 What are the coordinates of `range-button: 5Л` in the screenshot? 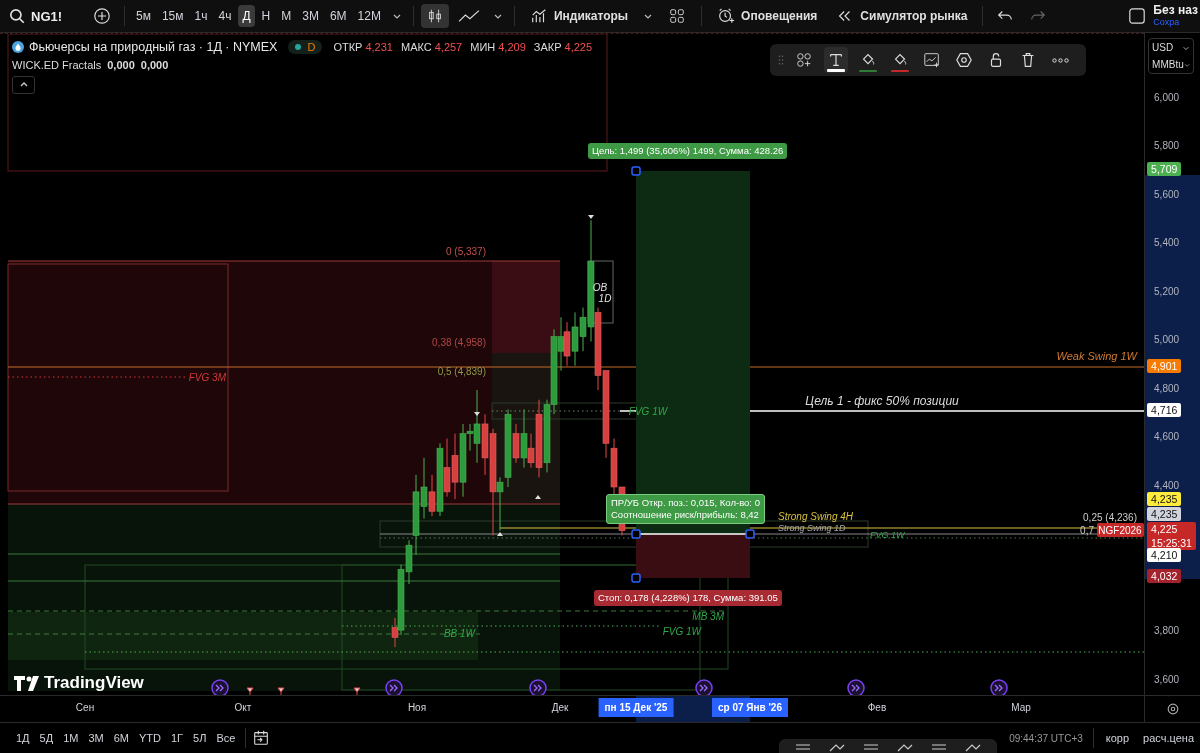 It's located at (200, 738).